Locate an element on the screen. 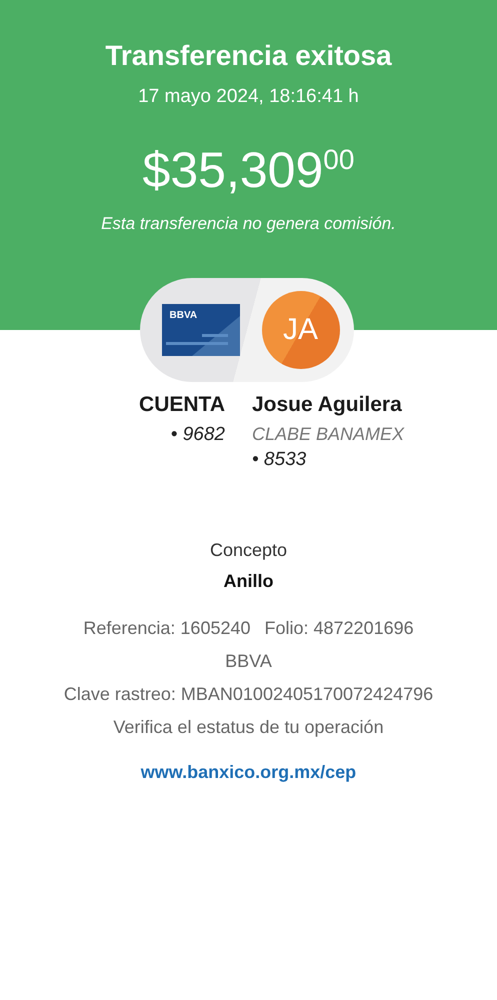  amount-cents: 00 is located at coordinates (338, 160).